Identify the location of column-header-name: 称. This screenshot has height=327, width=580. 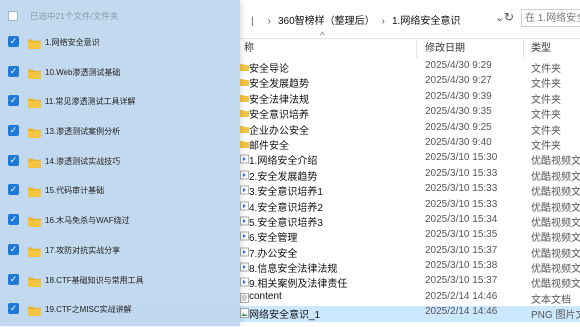
(249, 46).